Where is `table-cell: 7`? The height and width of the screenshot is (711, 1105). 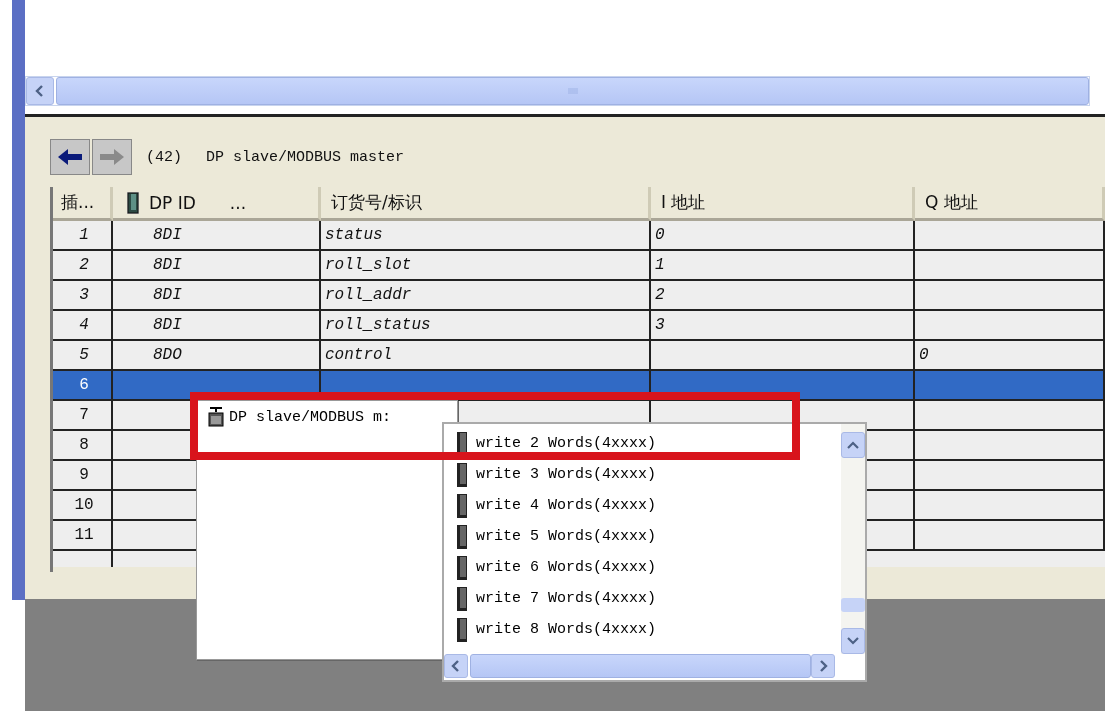 table-cell: 7 is located at coordinates (83, 415).